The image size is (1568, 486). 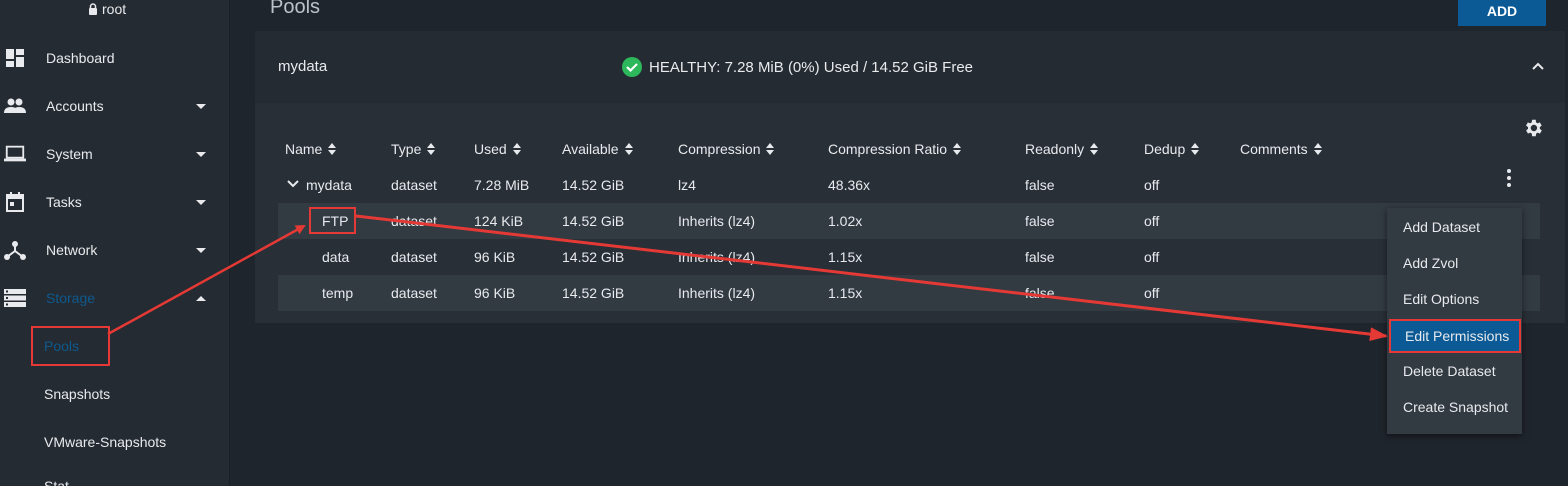 What do you see at coordinates (15, 154) in the screenshot?
I see `laptop-icon` at bounding box center [15, 154].